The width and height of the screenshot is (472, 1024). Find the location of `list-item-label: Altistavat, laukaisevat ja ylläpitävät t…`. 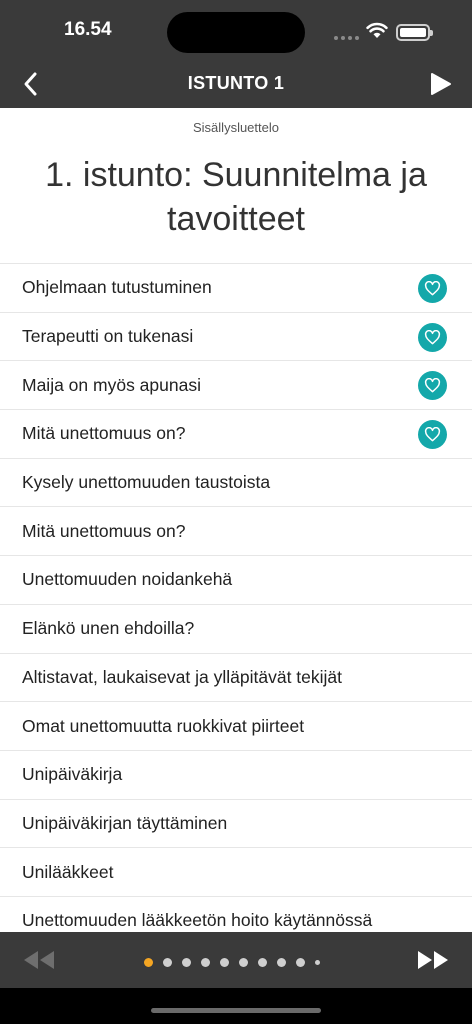

list-item-label: Altistavat, laukaisevat ja ylläpitävät t… is located at coordinates (182, 676).